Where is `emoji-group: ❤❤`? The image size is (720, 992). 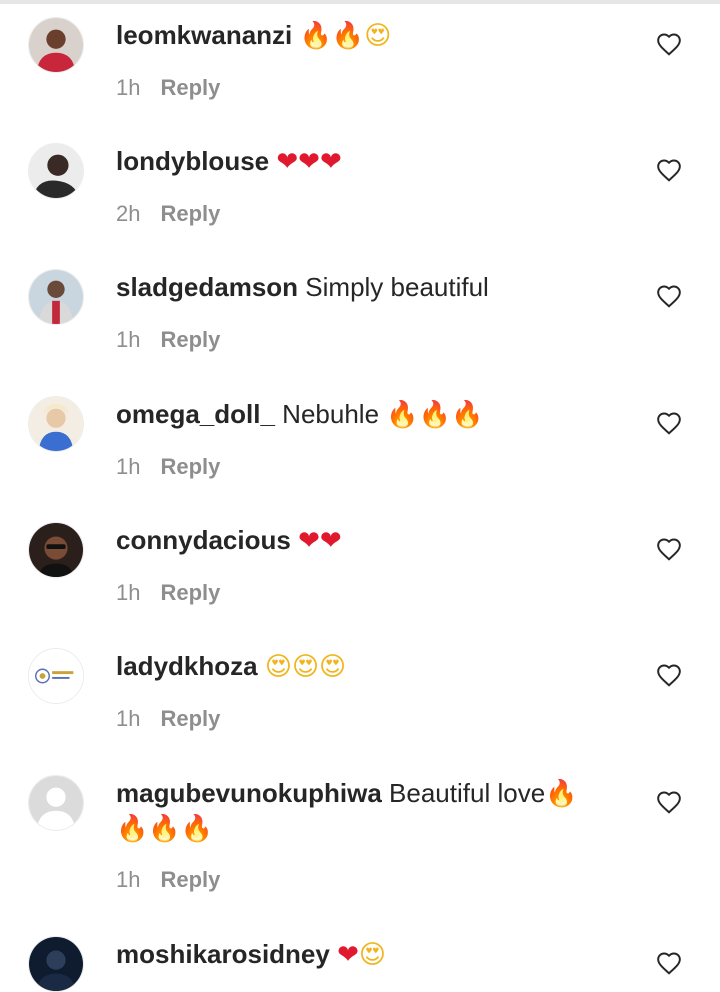
emoji-group: ❤❤ is located at coordinates (320, 540).